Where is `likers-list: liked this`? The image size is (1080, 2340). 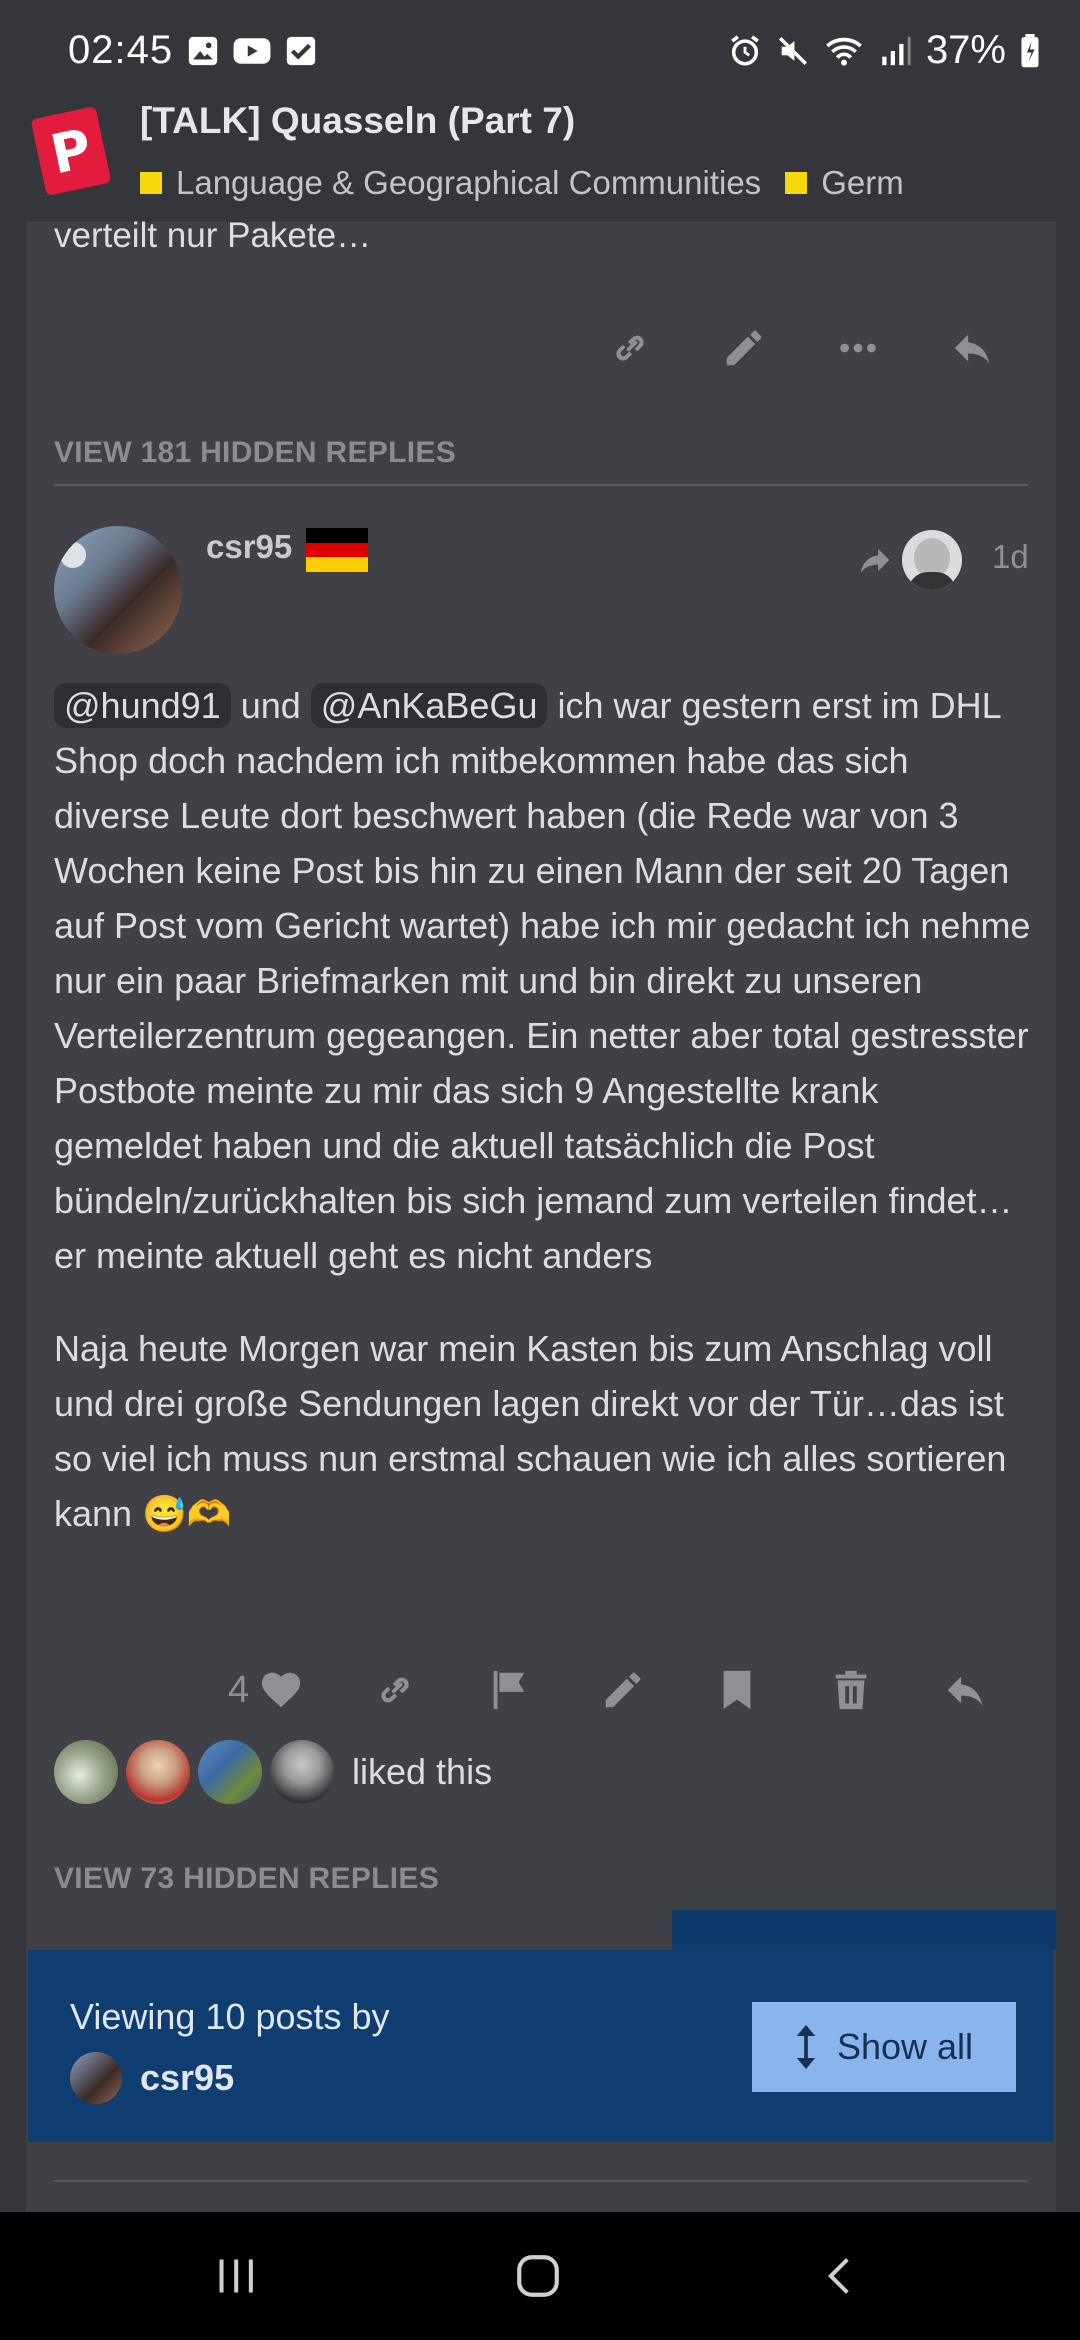 likers-list: liked this is located at coordinates (273, 1772).